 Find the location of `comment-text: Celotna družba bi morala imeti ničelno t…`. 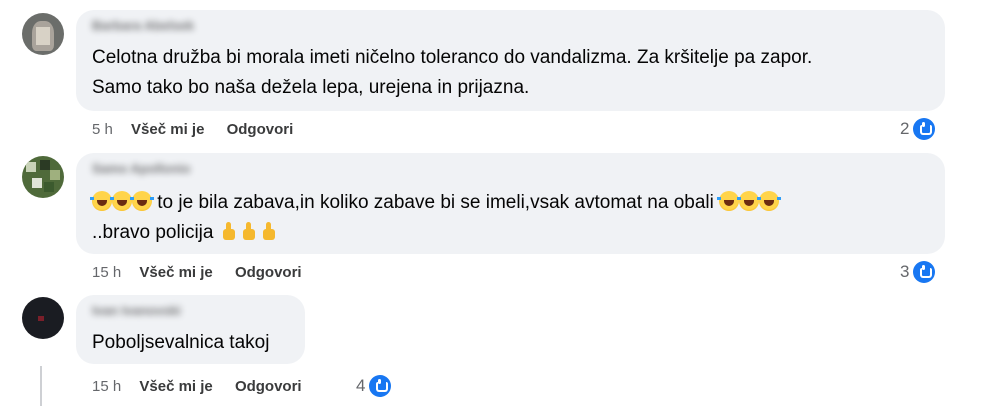

comment-text: Celotna družba bi morala imeti ničelno t… is located at coordinates (452, 57).